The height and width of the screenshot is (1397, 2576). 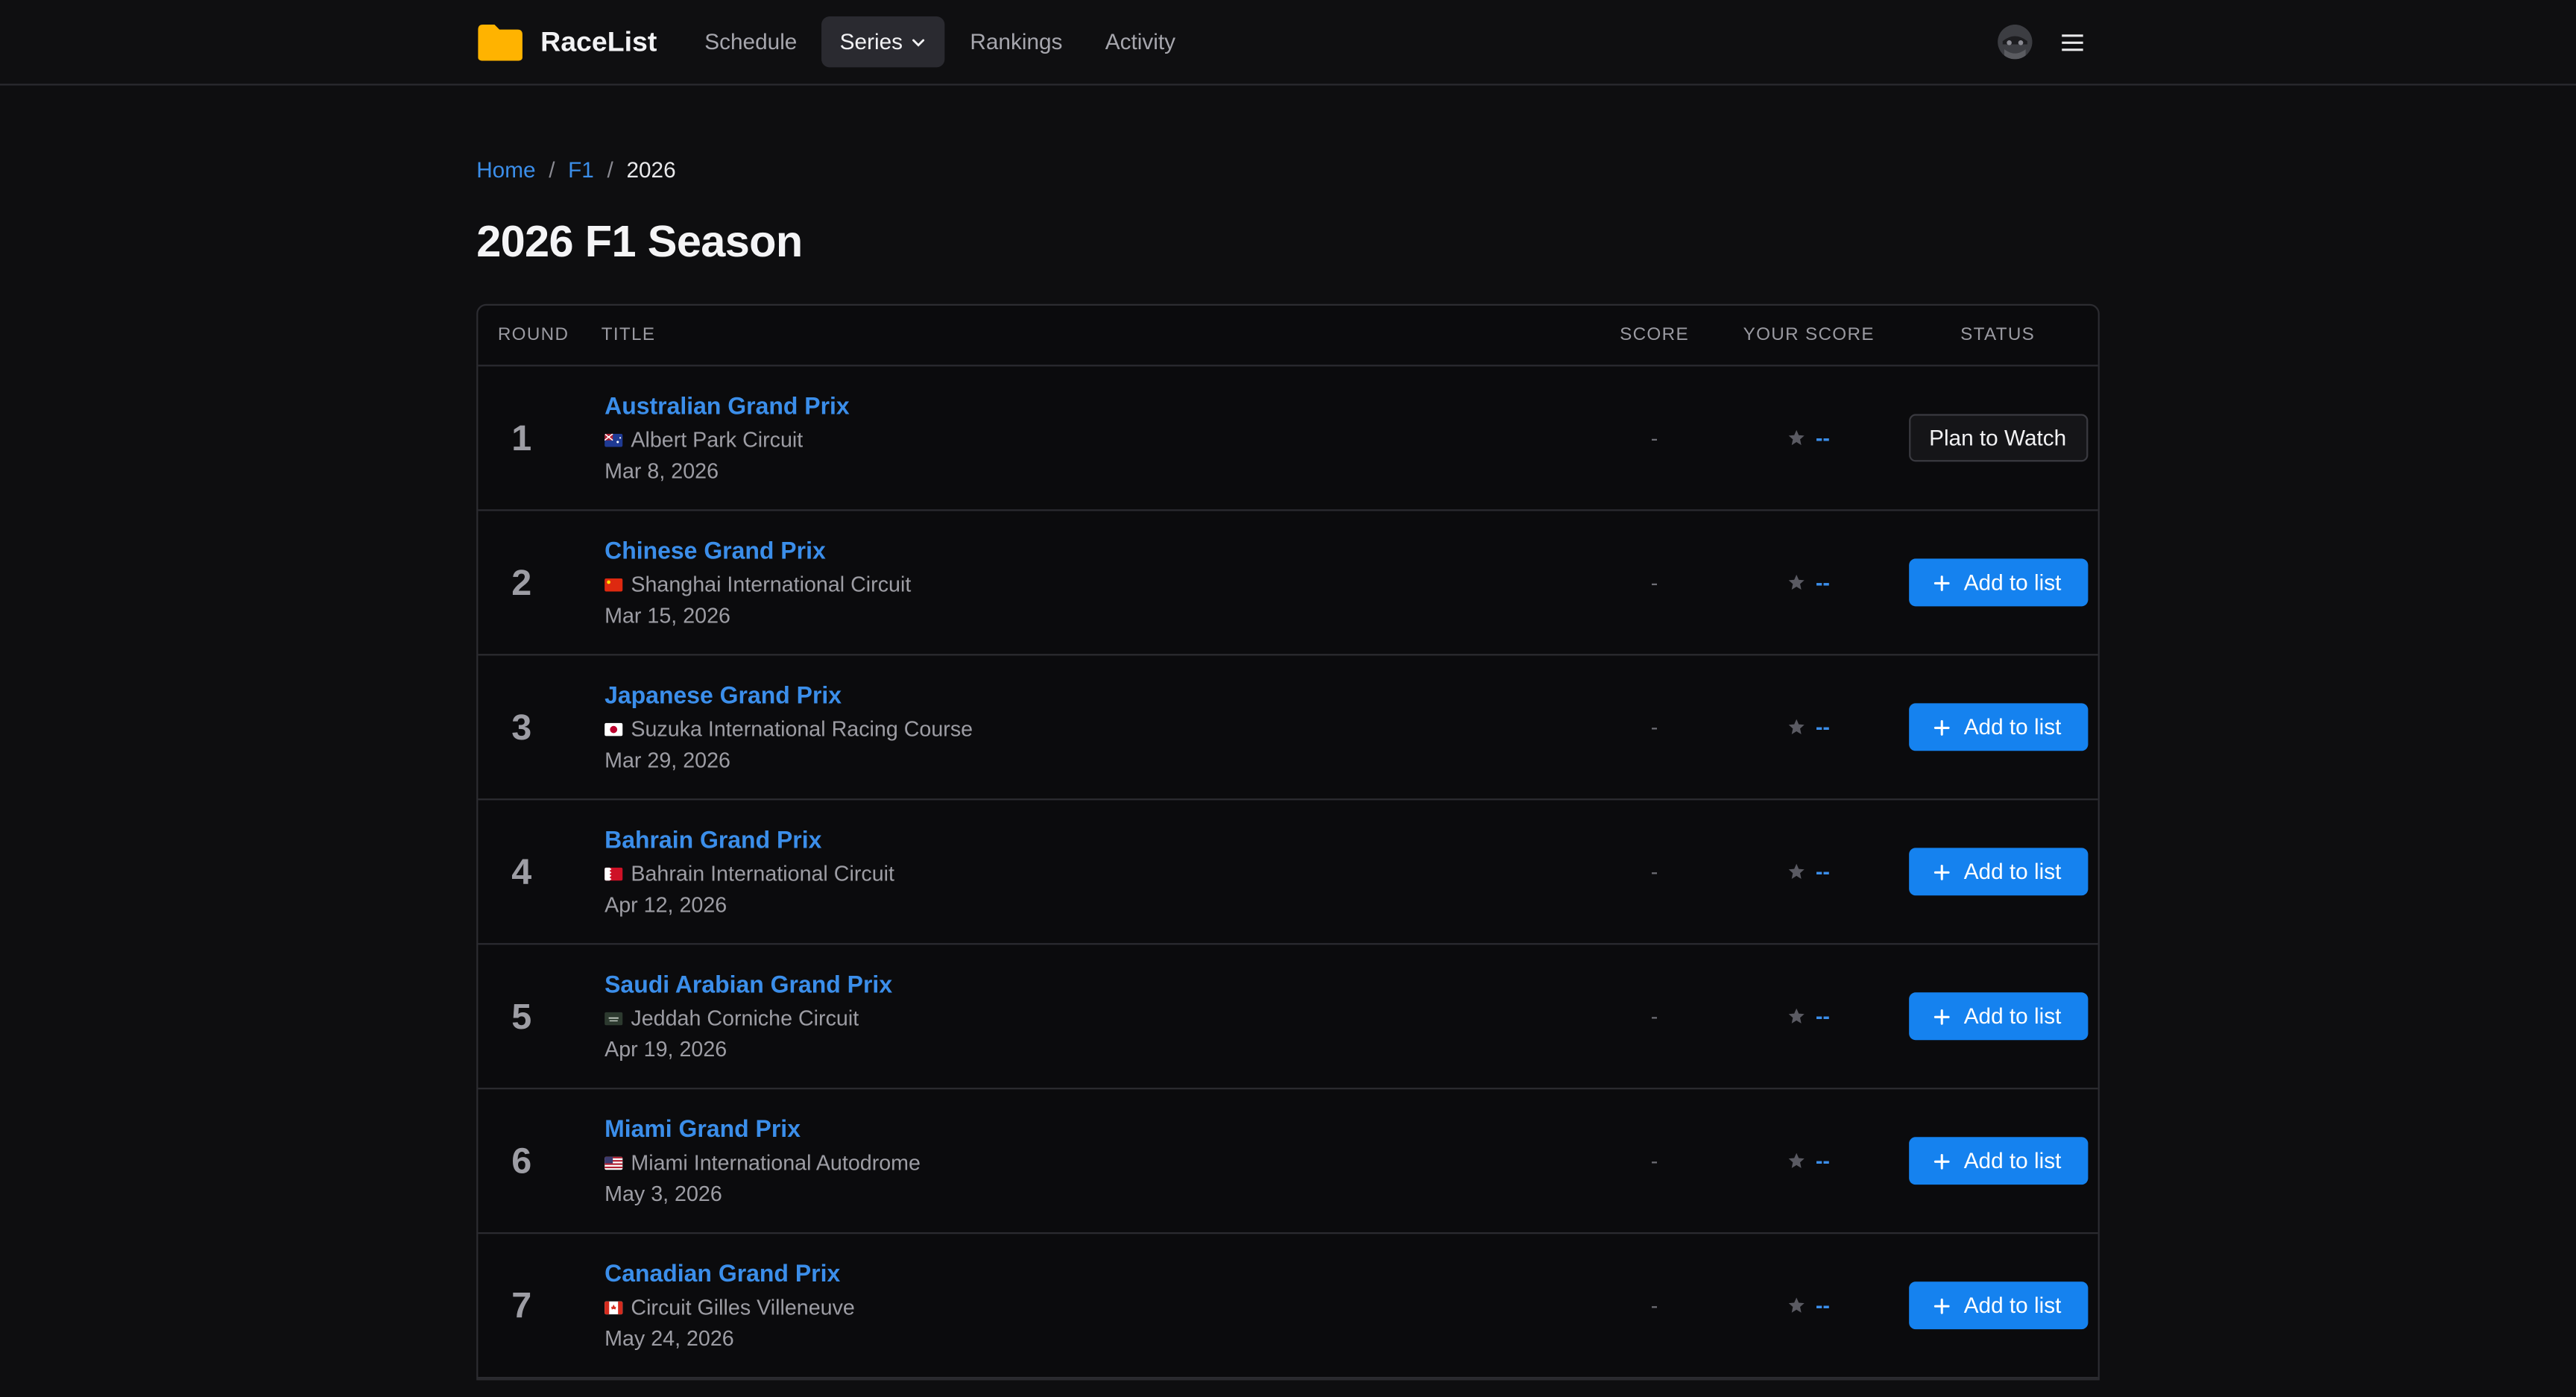 What do you see at coordinates (1096, 842) in the screenshot?
I see `race-name-link: Bahrain Grand Prix` at bounding box center [1096, 842].